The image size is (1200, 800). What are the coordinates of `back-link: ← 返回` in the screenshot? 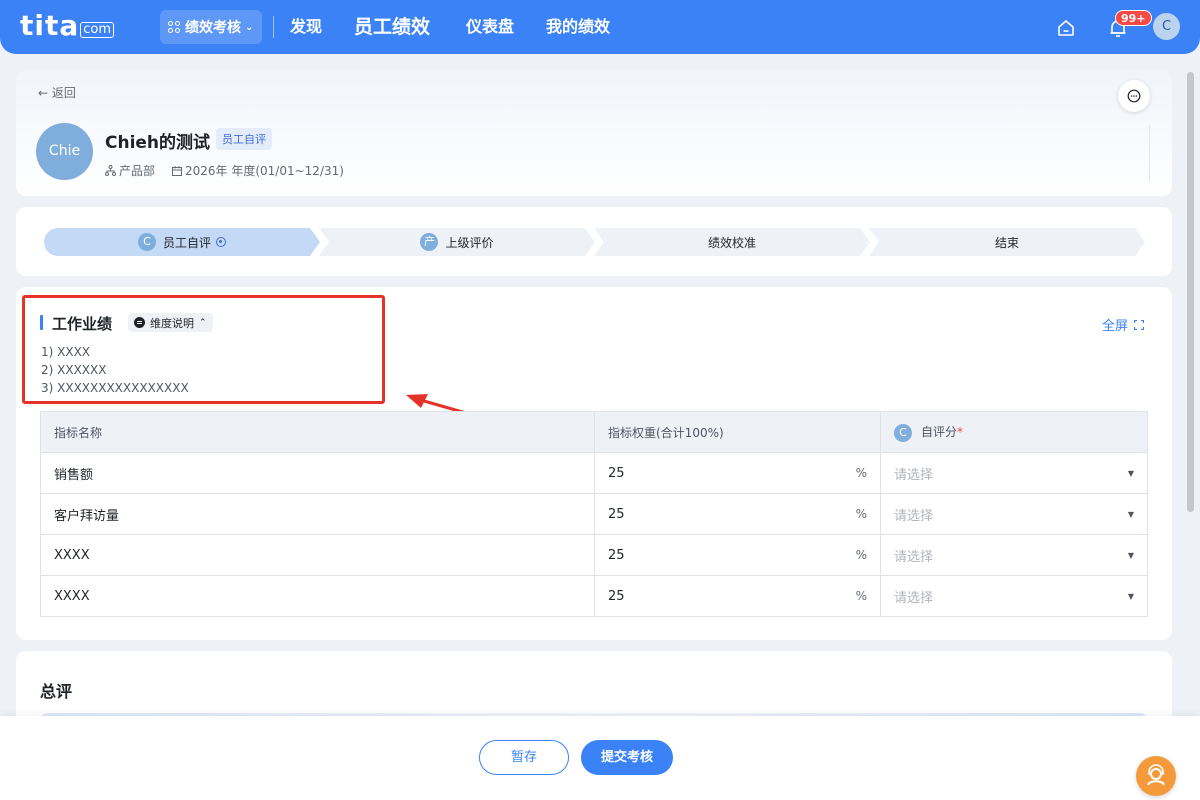 It's located at (57, 92).